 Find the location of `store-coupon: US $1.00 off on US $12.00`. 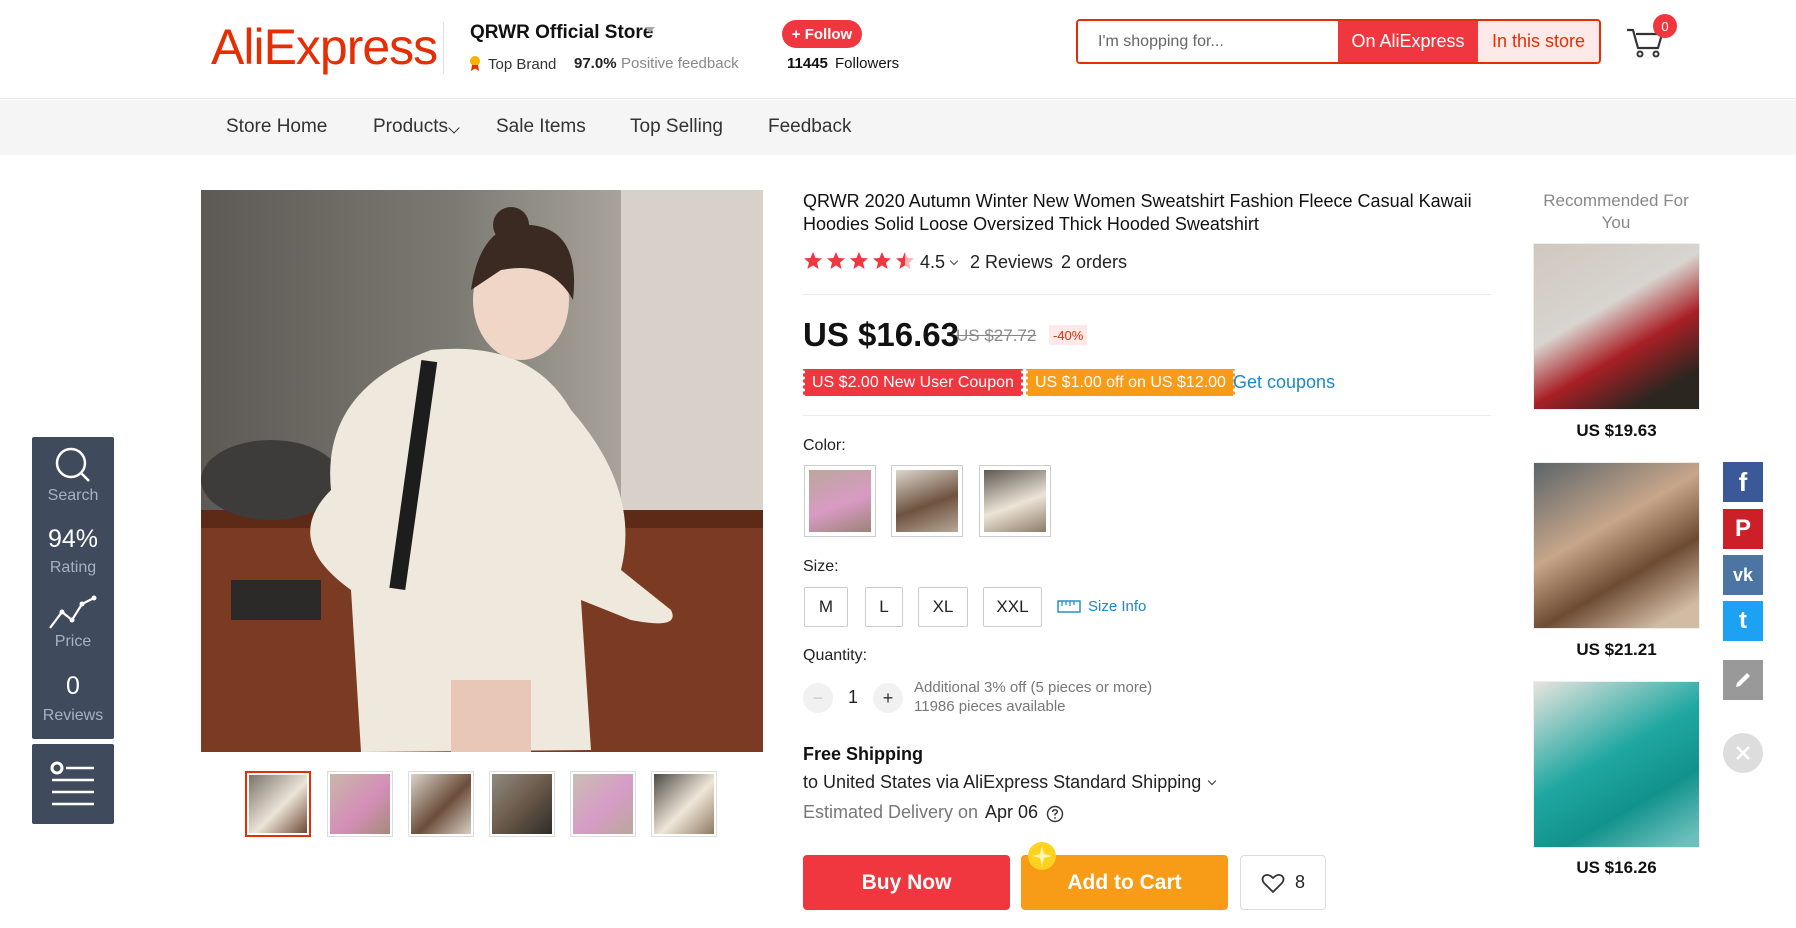

store-coupon: US $1.00 off on US $12.00 is located at coordinates (1130, 382).